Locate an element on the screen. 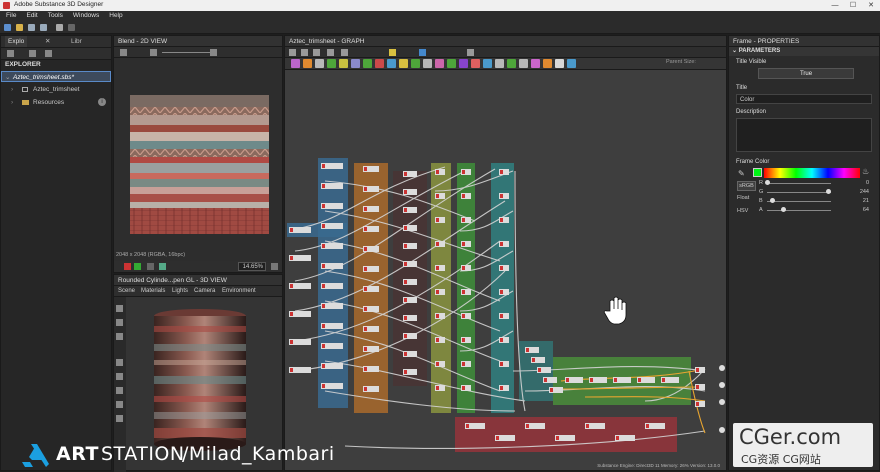 Image resolution: width=880 pixels, height=472 pixels. menu-file: File is located at coordinates (11, 16).